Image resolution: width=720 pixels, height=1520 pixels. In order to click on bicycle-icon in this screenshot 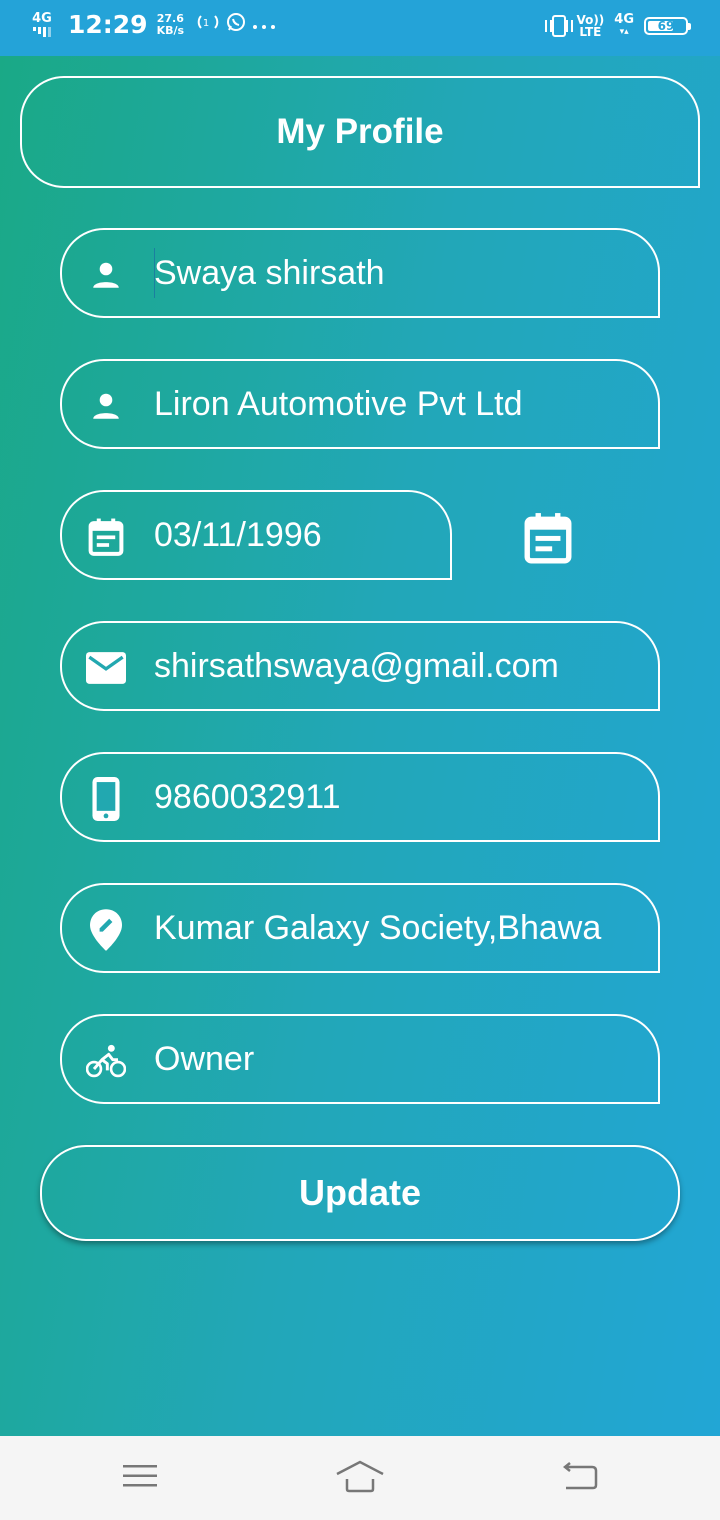, I will do `click(106, 1061)`.